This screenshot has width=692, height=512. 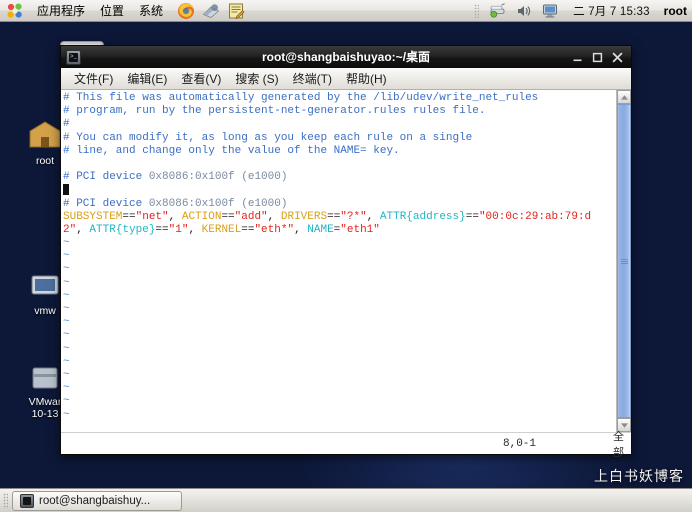 I want to click on text-editor-icon, so click(x=236, y=11).